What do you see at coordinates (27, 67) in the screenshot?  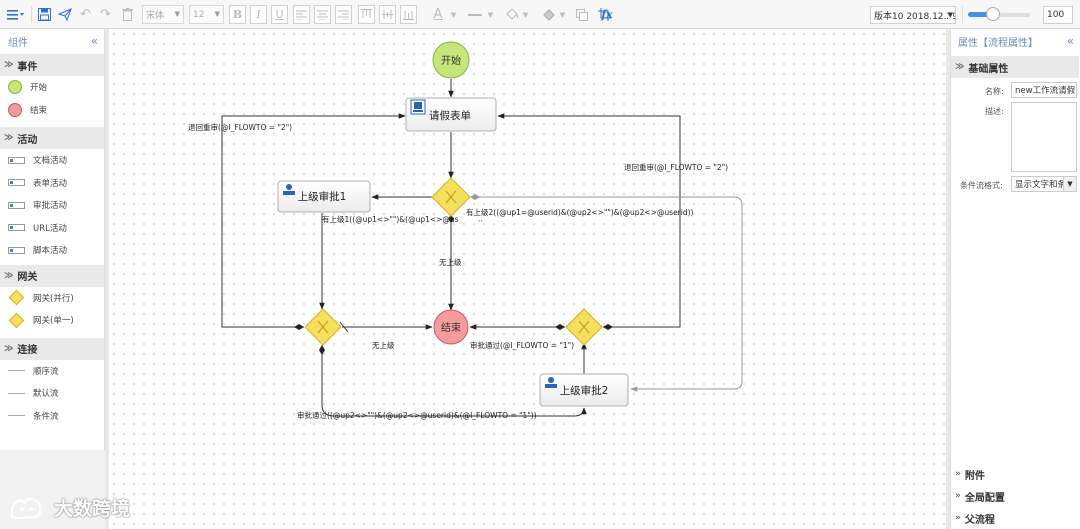 I see `section-label: 事件` at bounding box center [27, 67].